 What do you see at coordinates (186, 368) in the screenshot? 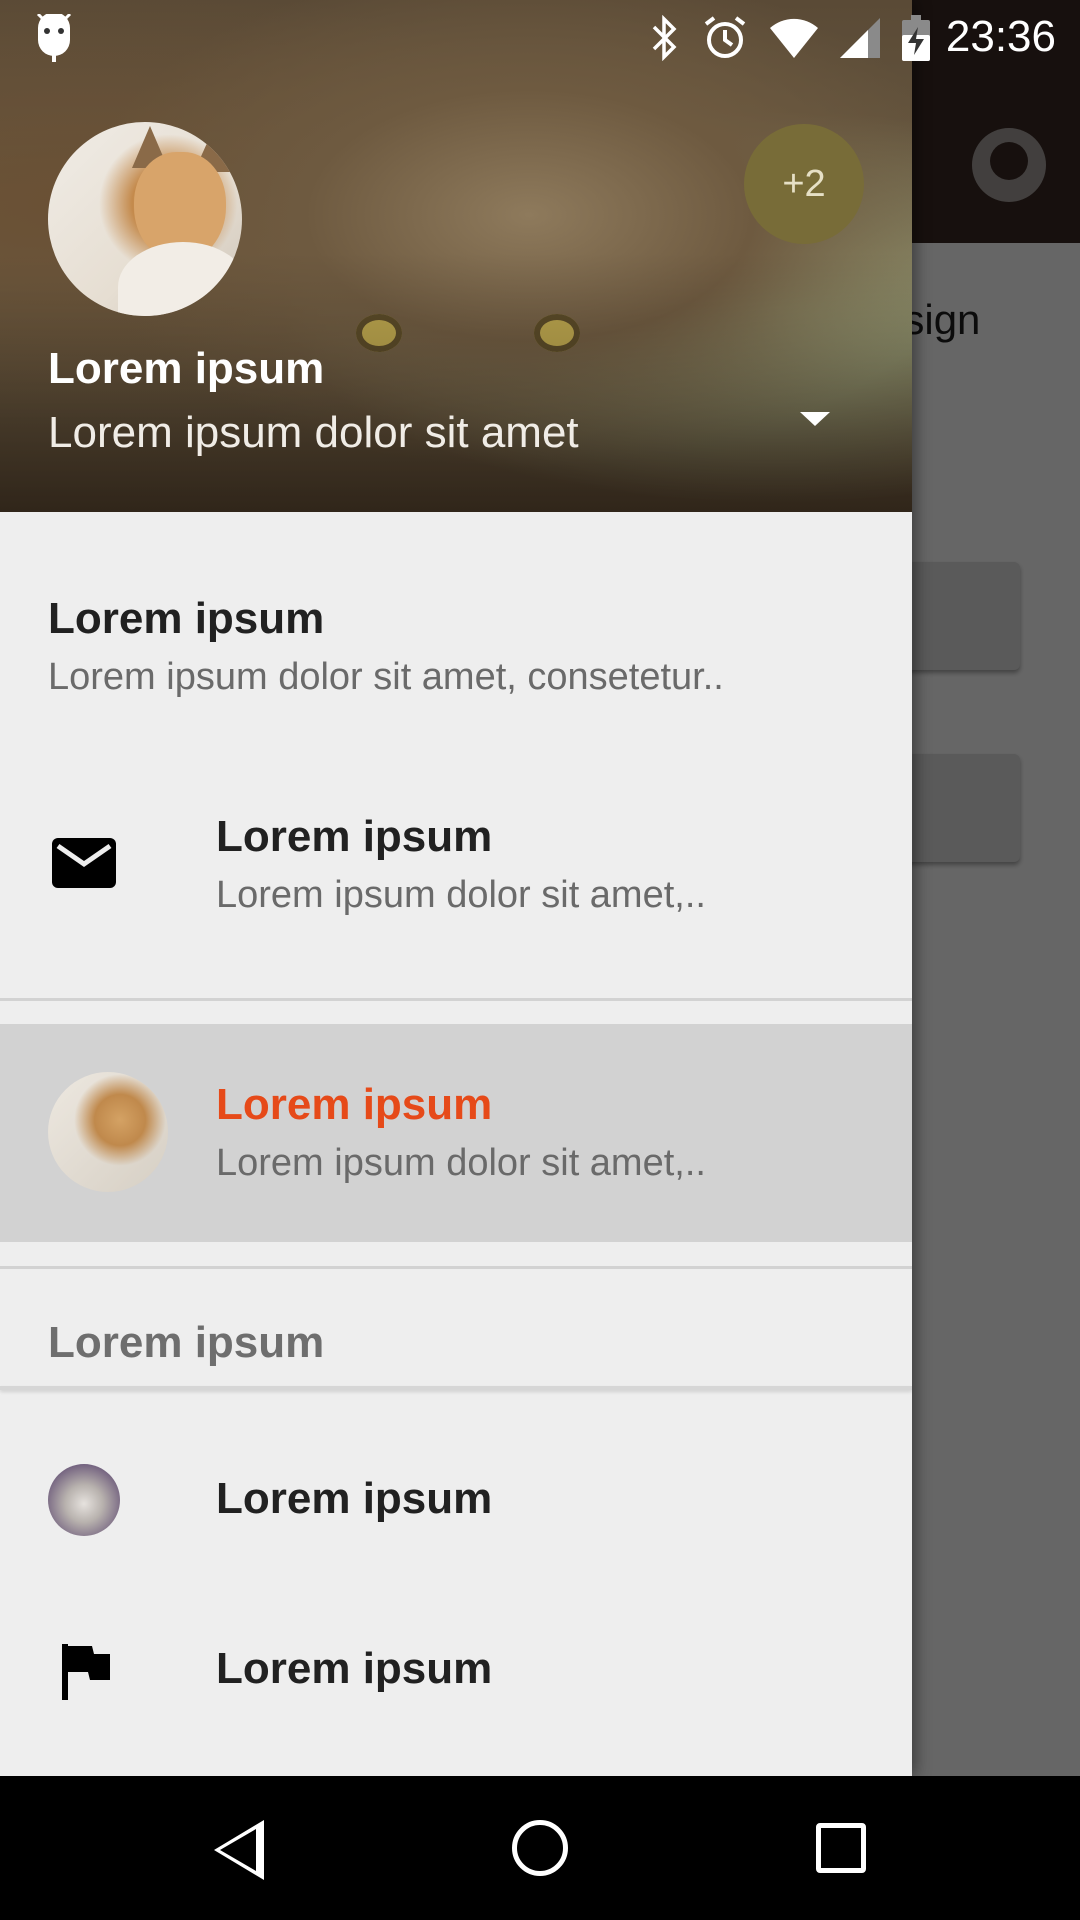
I see `profile-name: Lorem ipsum` at bounding box center [186, 368].